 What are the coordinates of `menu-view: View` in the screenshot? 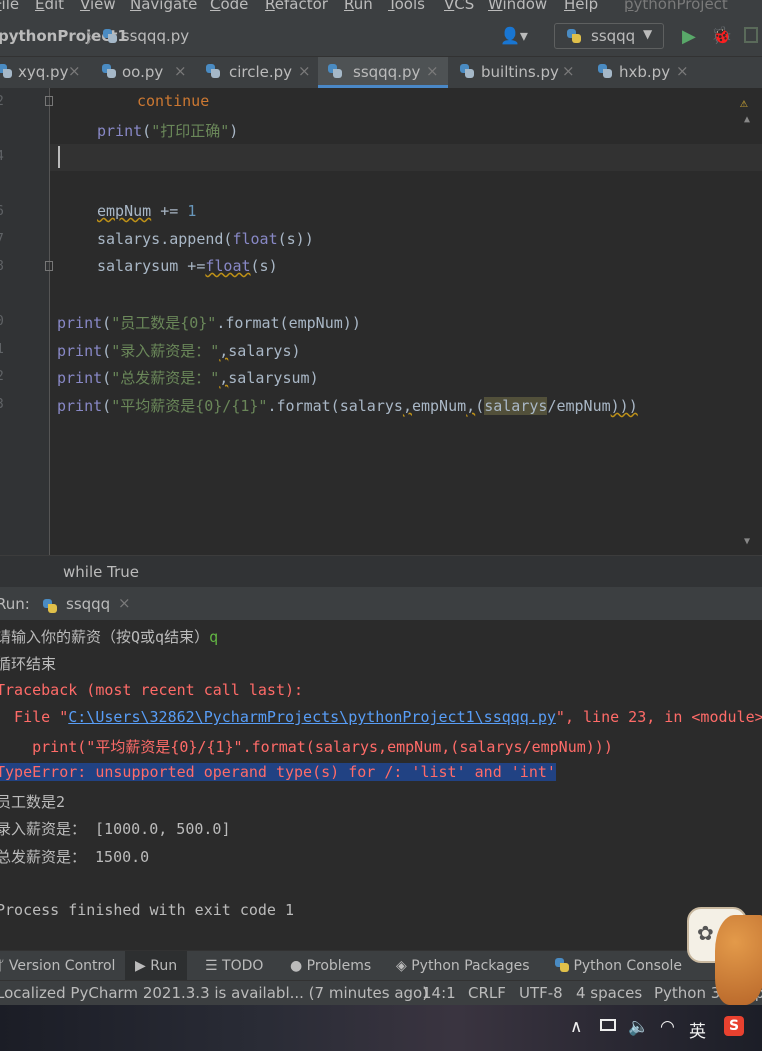 It's located at (98, 6).